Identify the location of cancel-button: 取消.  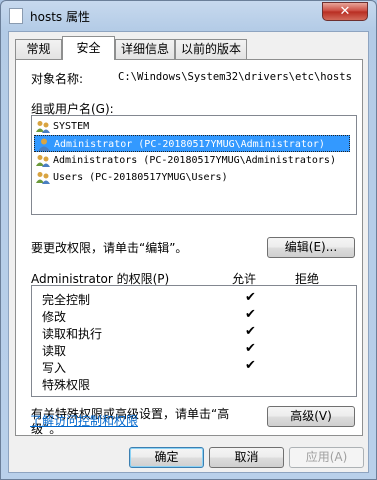
(246, 457).